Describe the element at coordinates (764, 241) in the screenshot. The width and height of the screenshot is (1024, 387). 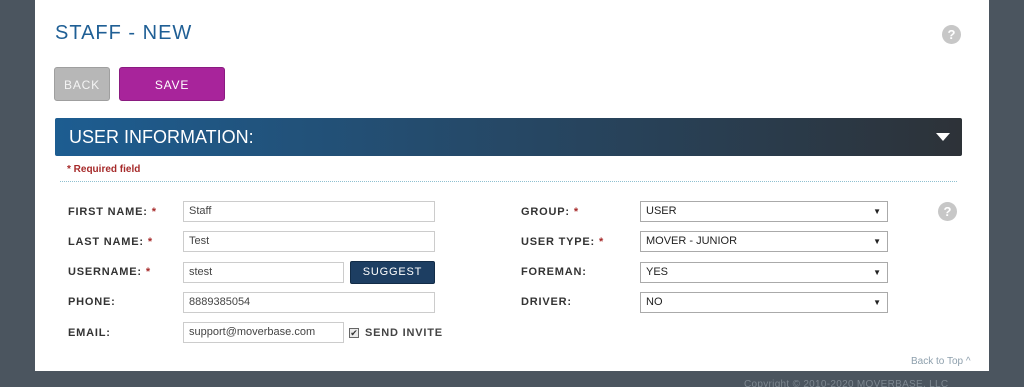
I see `user-type-select: MOVER - JUNIOR ▼` at that location.